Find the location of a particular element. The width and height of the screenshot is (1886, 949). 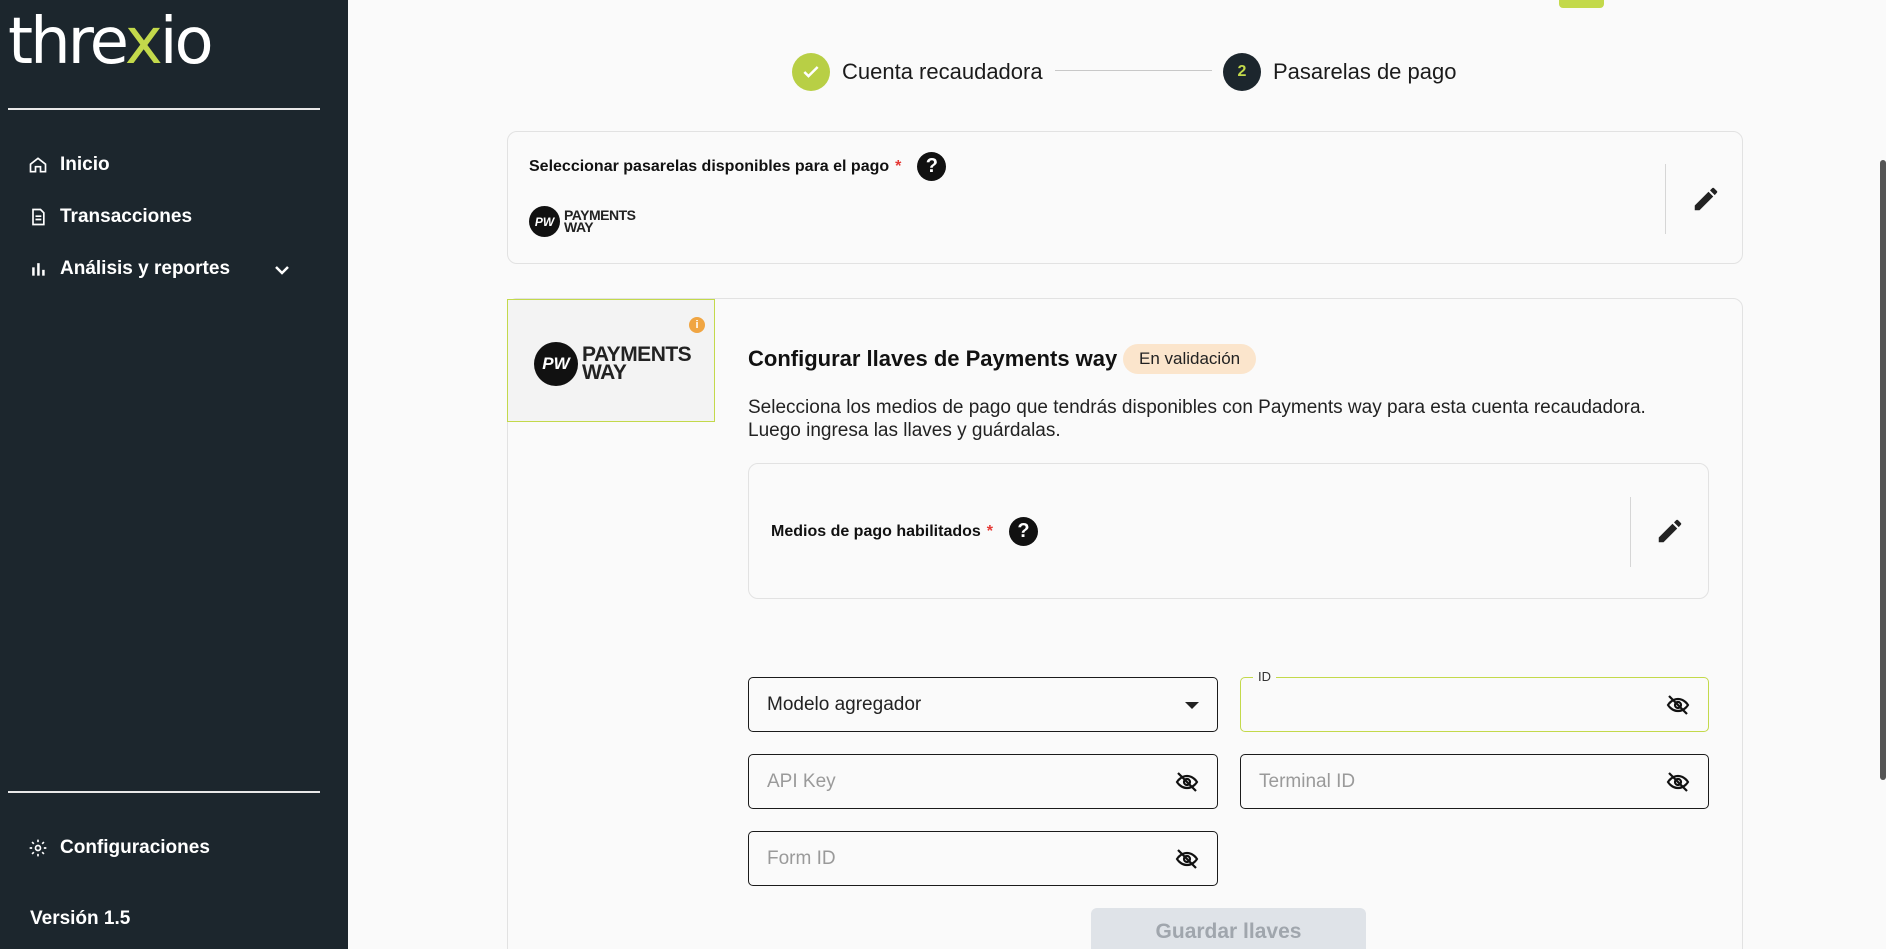

sidebar-item-label: Transacciones is located at coordinates (126, 216).